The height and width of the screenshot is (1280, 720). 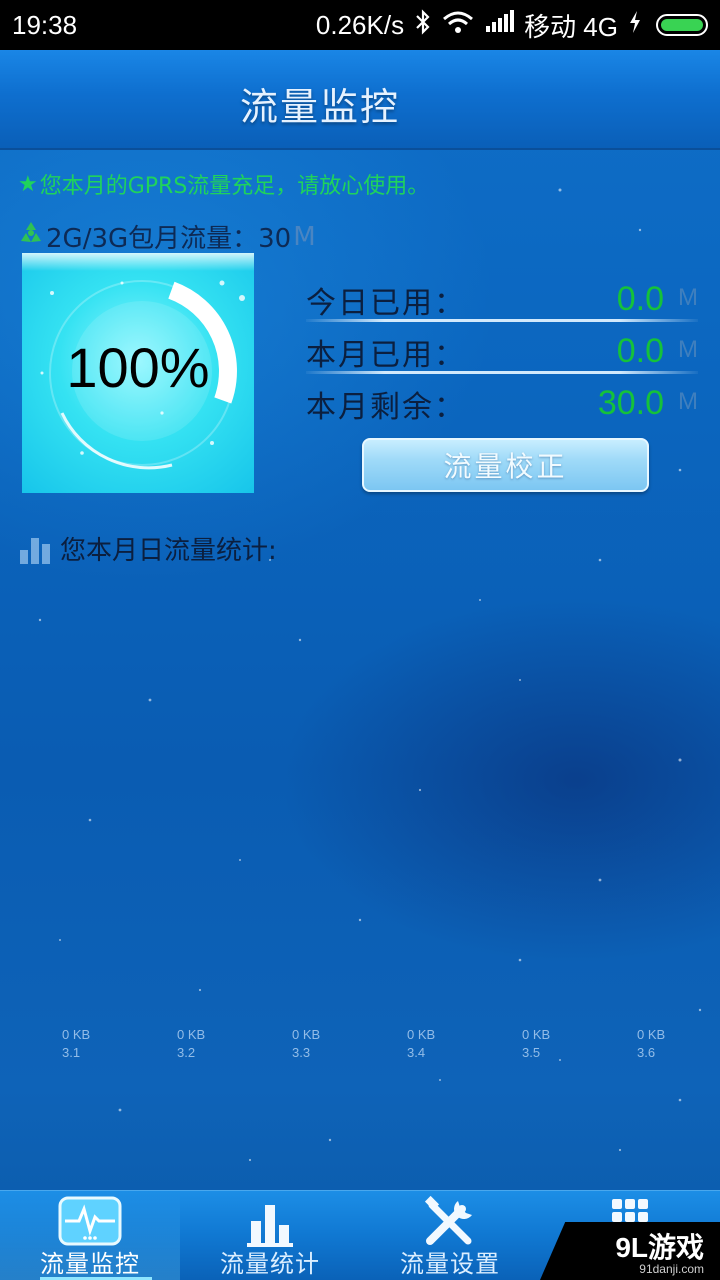 I want to click on signal-icon, so click(x=499, y=25).